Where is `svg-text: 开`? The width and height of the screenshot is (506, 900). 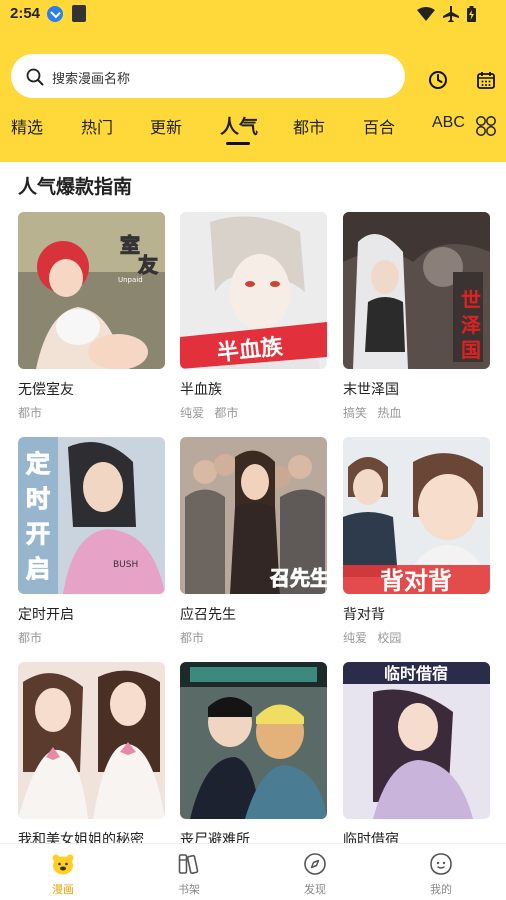
svg-text: 开 is located at coordinates (38, 534).